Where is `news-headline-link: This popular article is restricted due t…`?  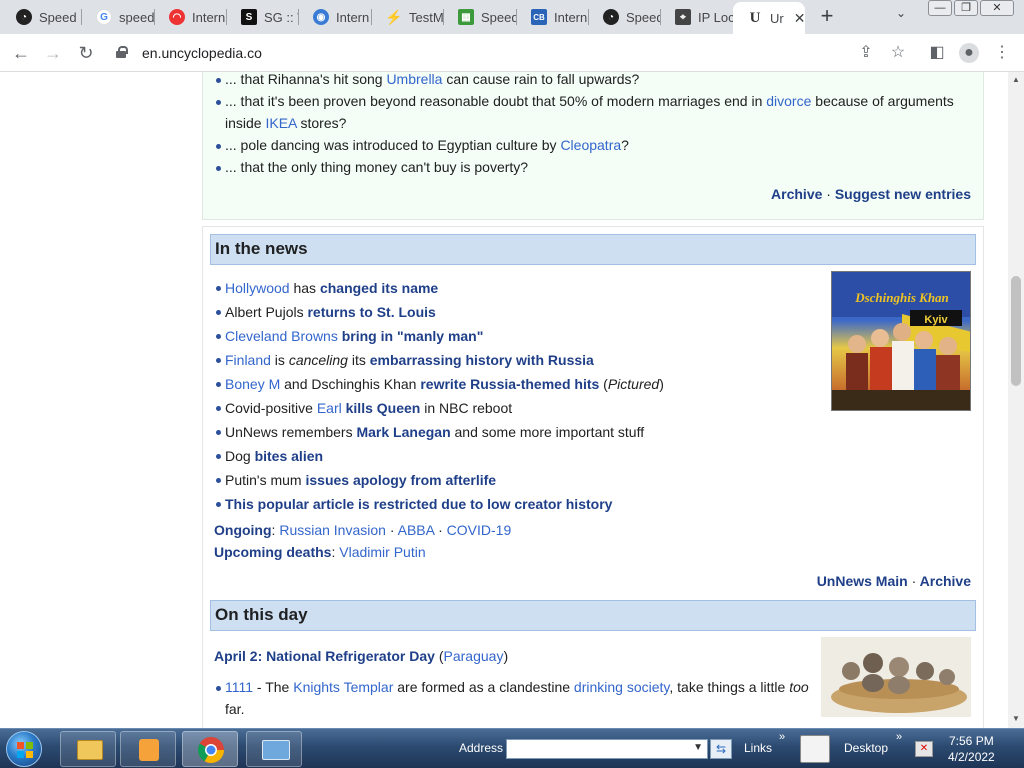
news-headline-link: This popular article is restricted due t… is located at coordinates (418, 504).